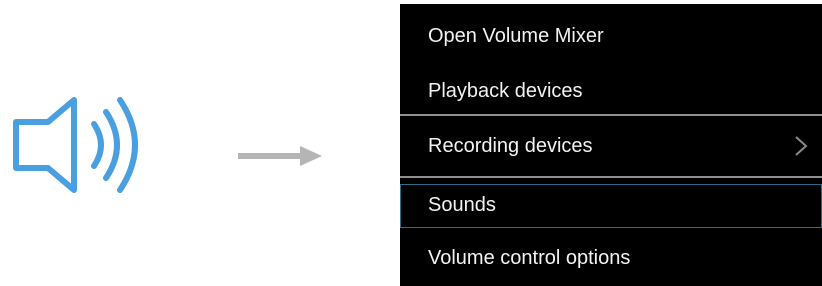 This screenshot has height=286, width=822. Describe the element at coordinates (505, 91) in the screenshot. I see `menu-item-label: Playback devices` at that location.